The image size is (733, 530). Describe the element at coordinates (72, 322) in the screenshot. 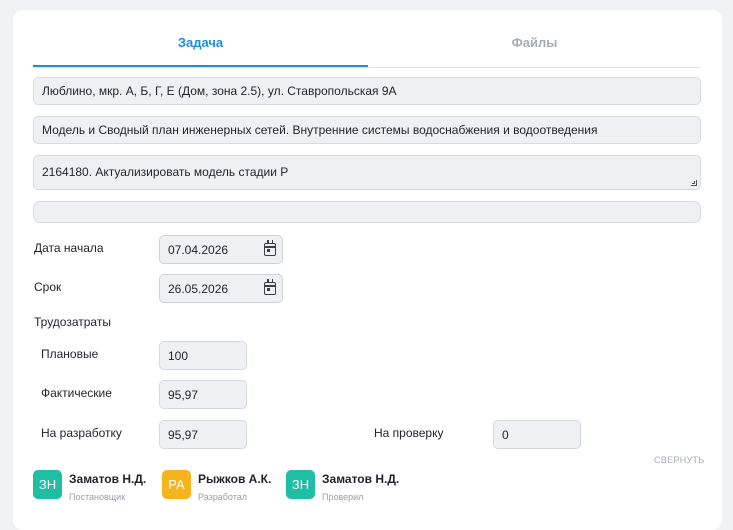

I see `labor-title: Трудозатраты` at that location.